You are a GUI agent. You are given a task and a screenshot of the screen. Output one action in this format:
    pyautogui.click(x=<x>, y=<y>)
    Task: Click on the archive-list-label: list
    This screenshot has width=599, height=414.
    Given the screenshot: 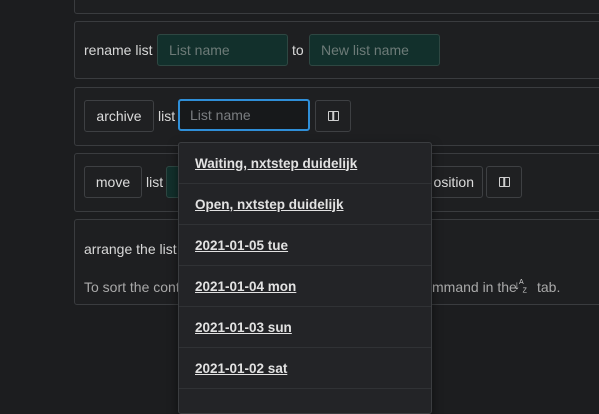 What is the action you would take?
    pyautogui.click(x=167, y=116)
    